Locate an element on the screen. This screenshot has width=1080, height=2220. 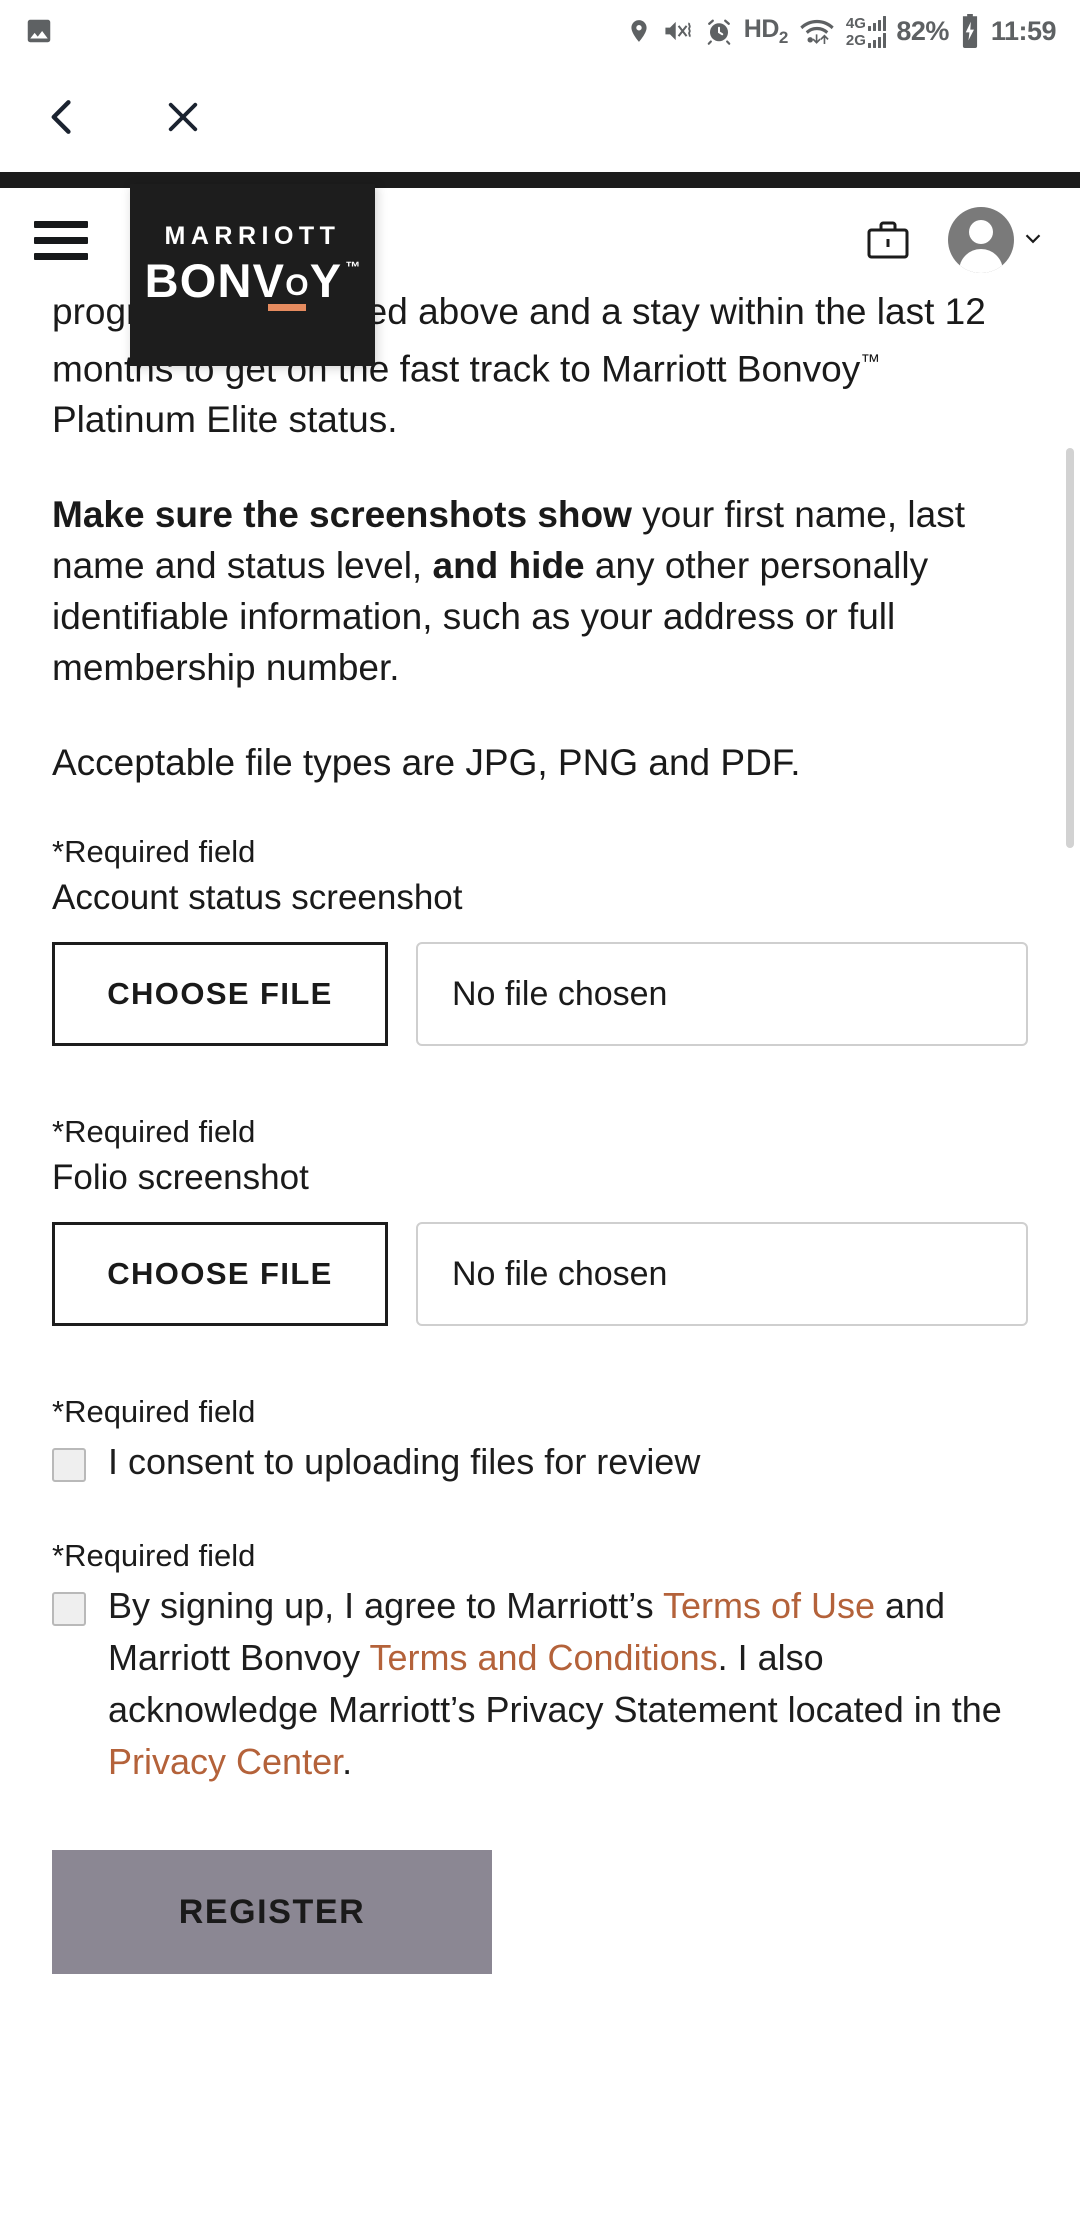
terms-consent-required-label: *Required field is located at coordinates (154, 1556).